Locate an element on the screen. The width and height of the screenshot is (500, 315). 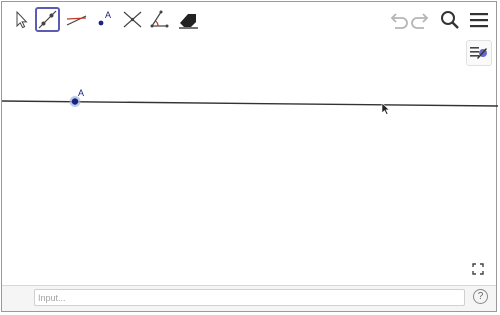
fullscreen-icon is located at coordinates (478, 269).